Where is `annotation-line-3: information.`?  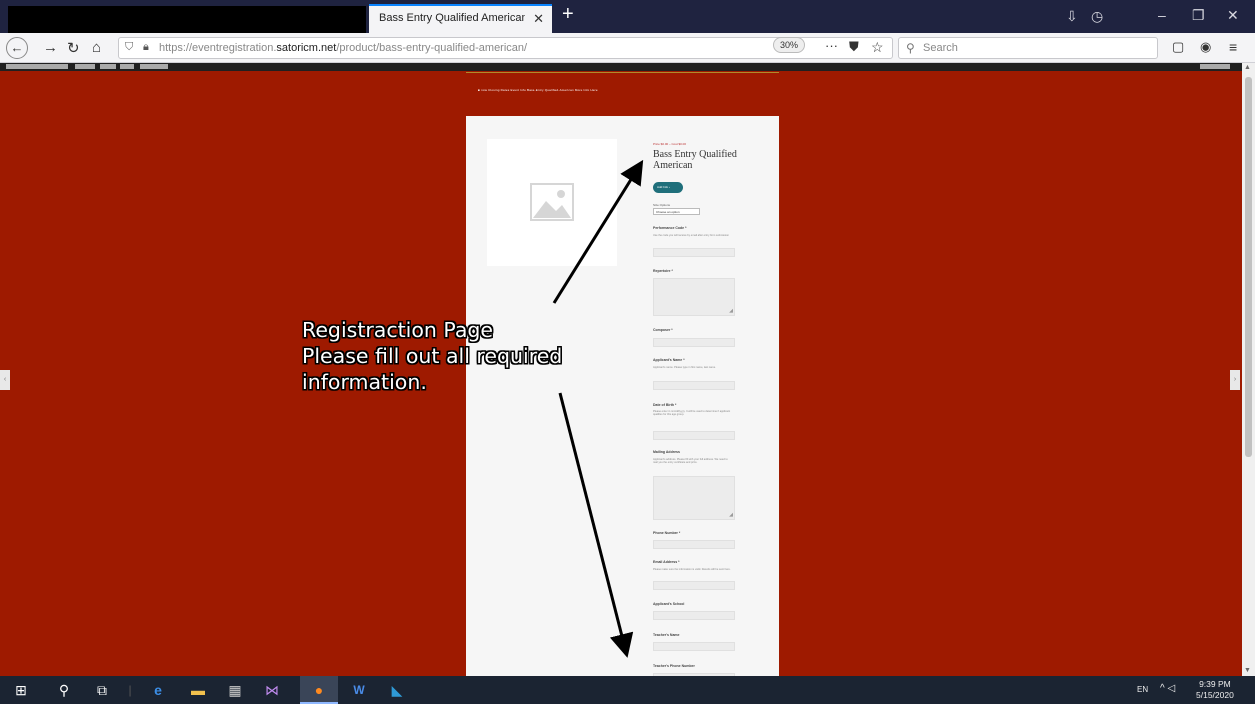 annotation-line-3: information. is located at coordinates (364, 382).